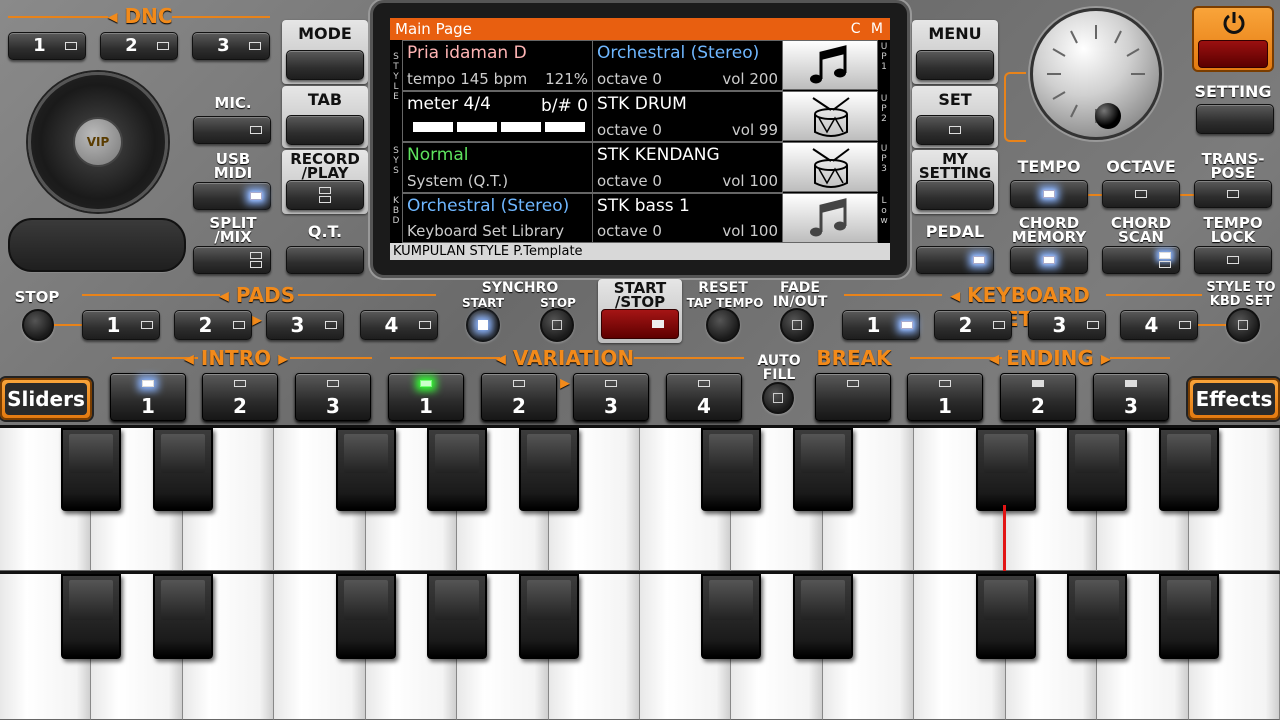  What do you see at coordinates (1141, 260) in the screenshot?
I see `chord-scan-button` at bounding box center [1141, 260].